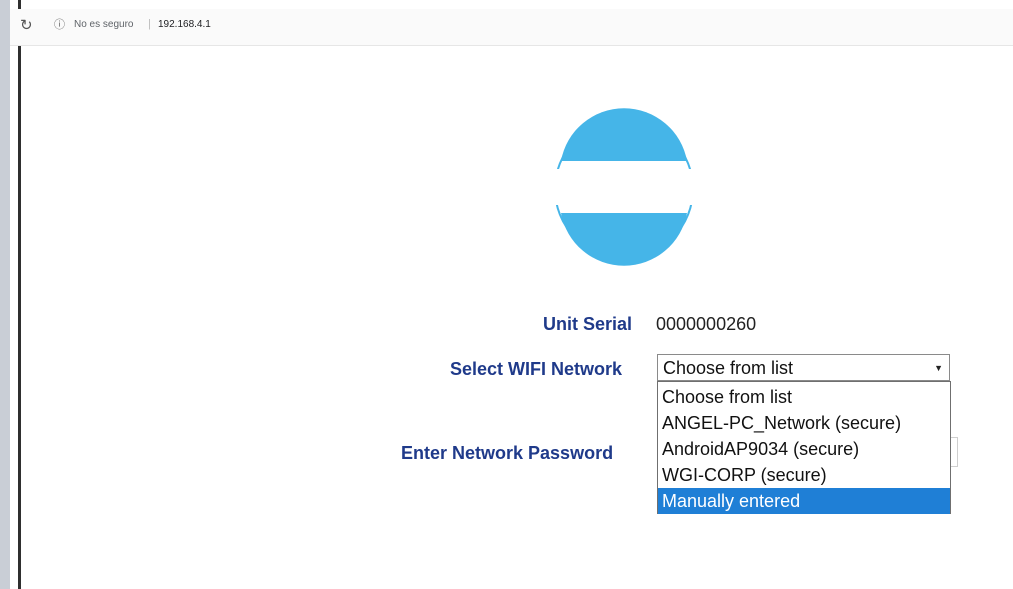 The image size is (1013, 589). I want to click on wifi-network-select: Choose from list ▼, so click(803, 367).